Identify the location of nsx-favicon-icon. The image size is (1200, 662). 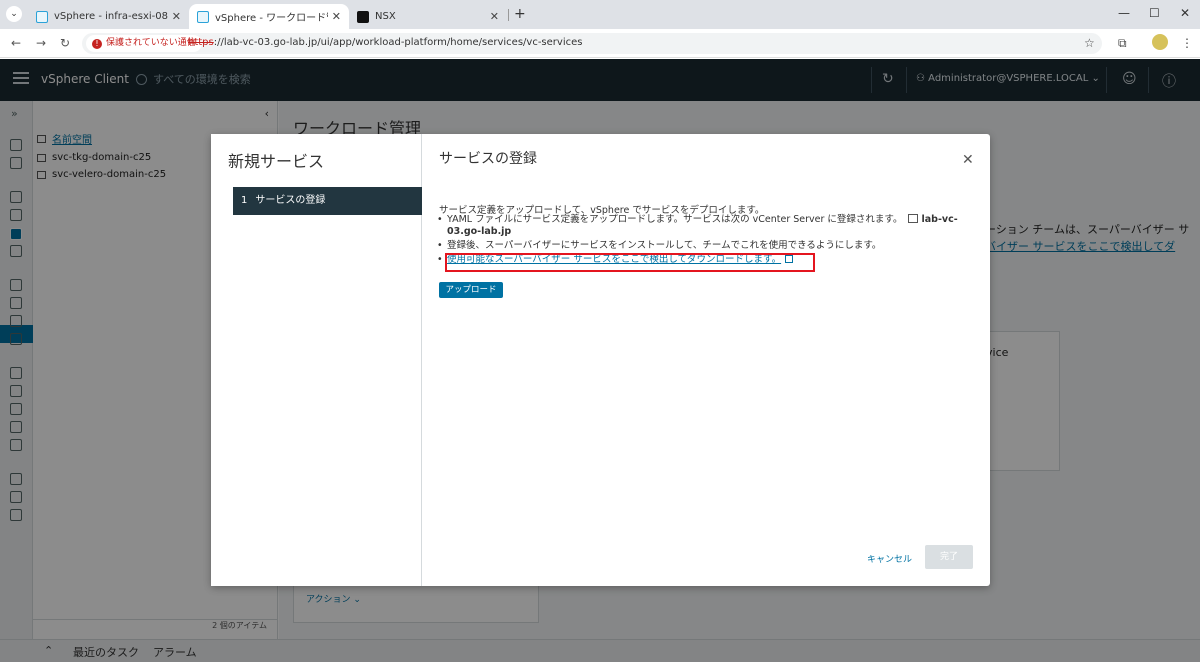
(363, 16).